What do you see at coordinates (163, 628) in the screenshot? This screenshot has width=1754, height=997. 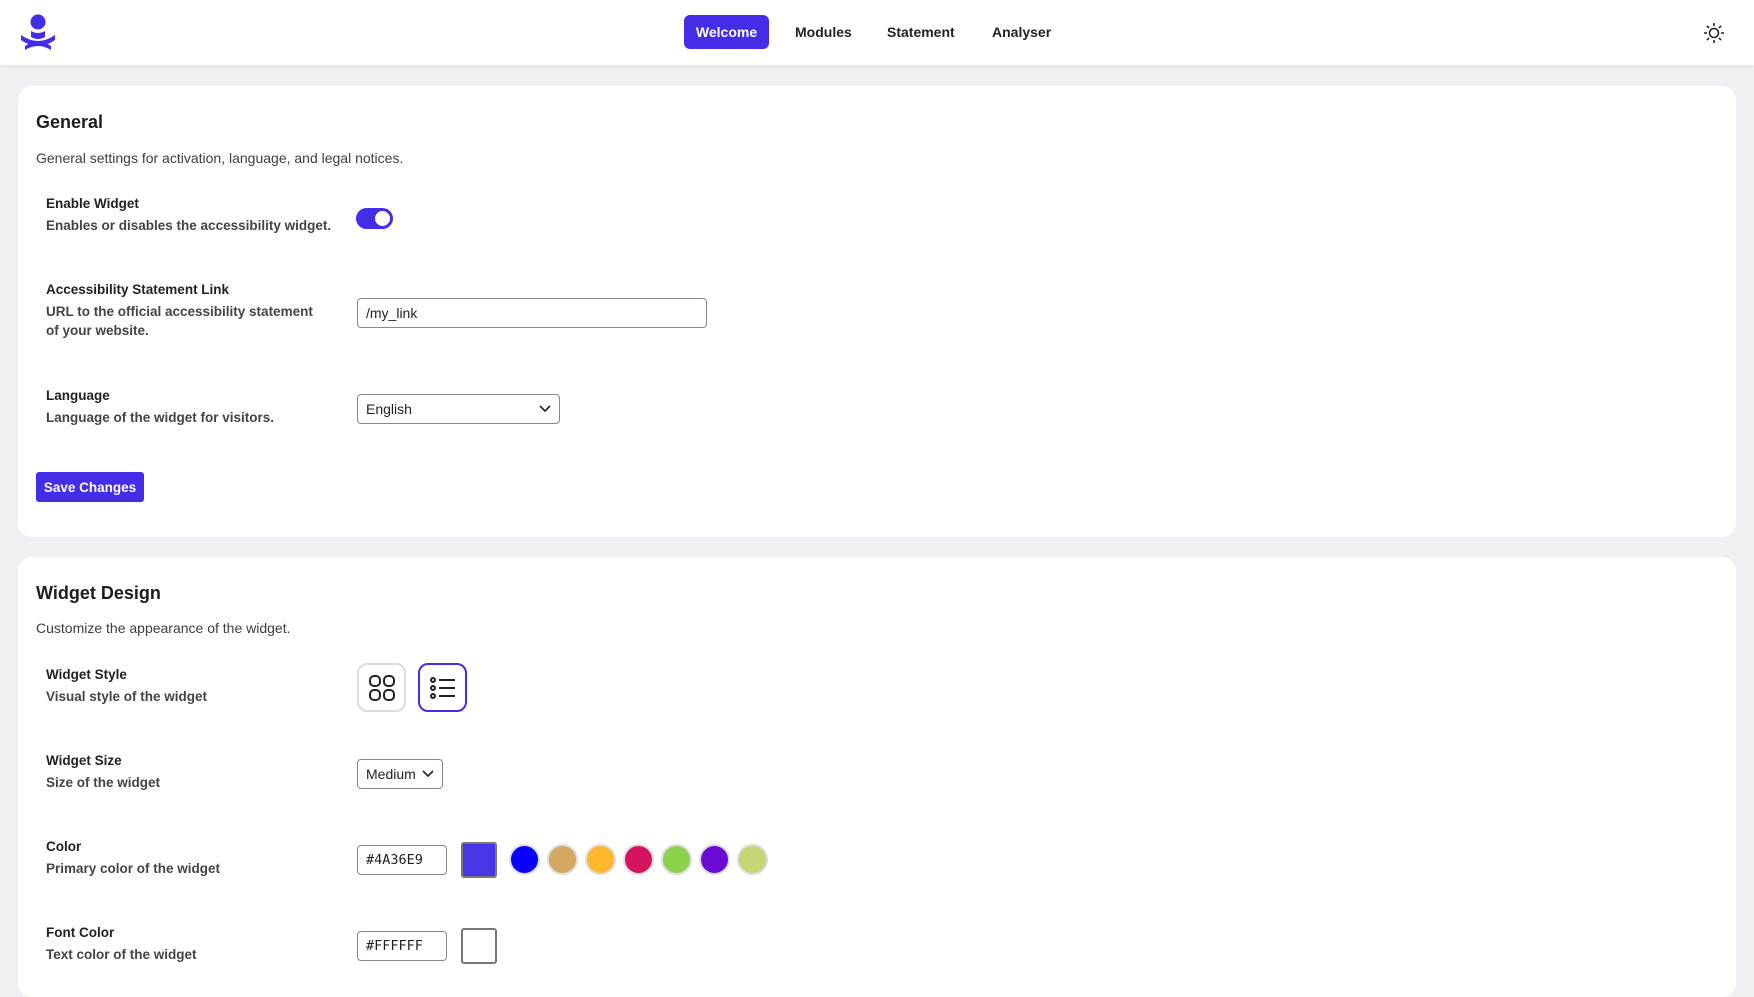 I see `design-description: Customize the appearance of the widget.` at bounding box center [163, 628].